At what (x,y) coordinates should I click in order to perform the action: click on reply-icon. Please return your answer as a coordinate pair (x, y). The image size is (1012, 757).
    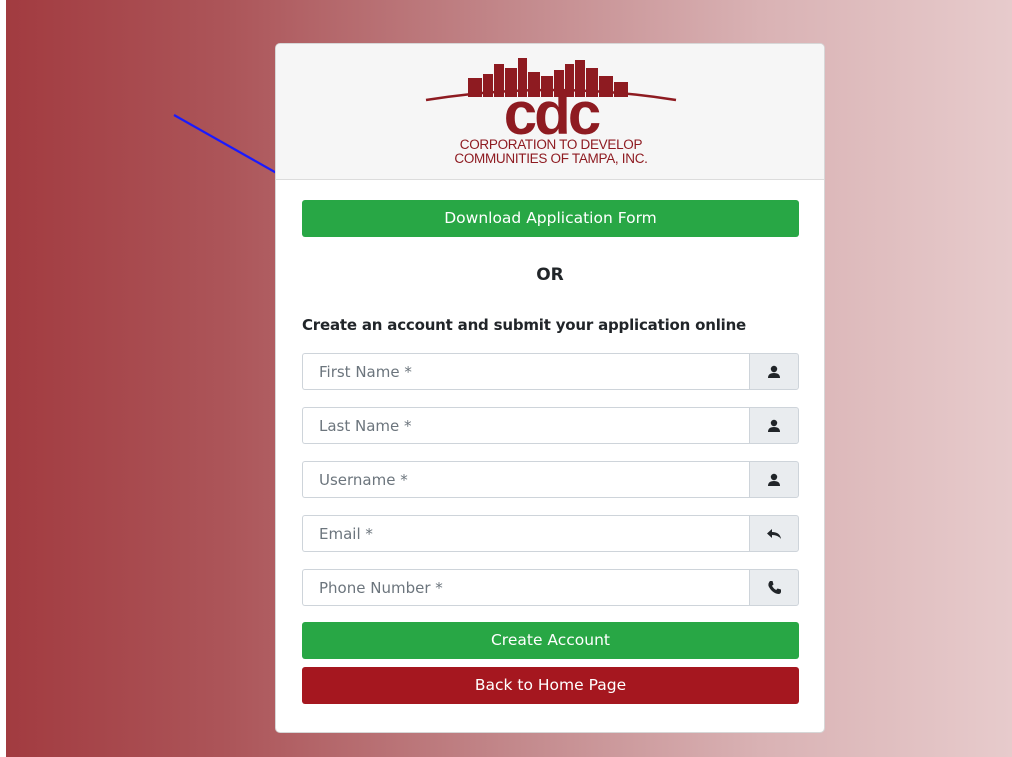
    Looking at the image, I should click on (774, 533).